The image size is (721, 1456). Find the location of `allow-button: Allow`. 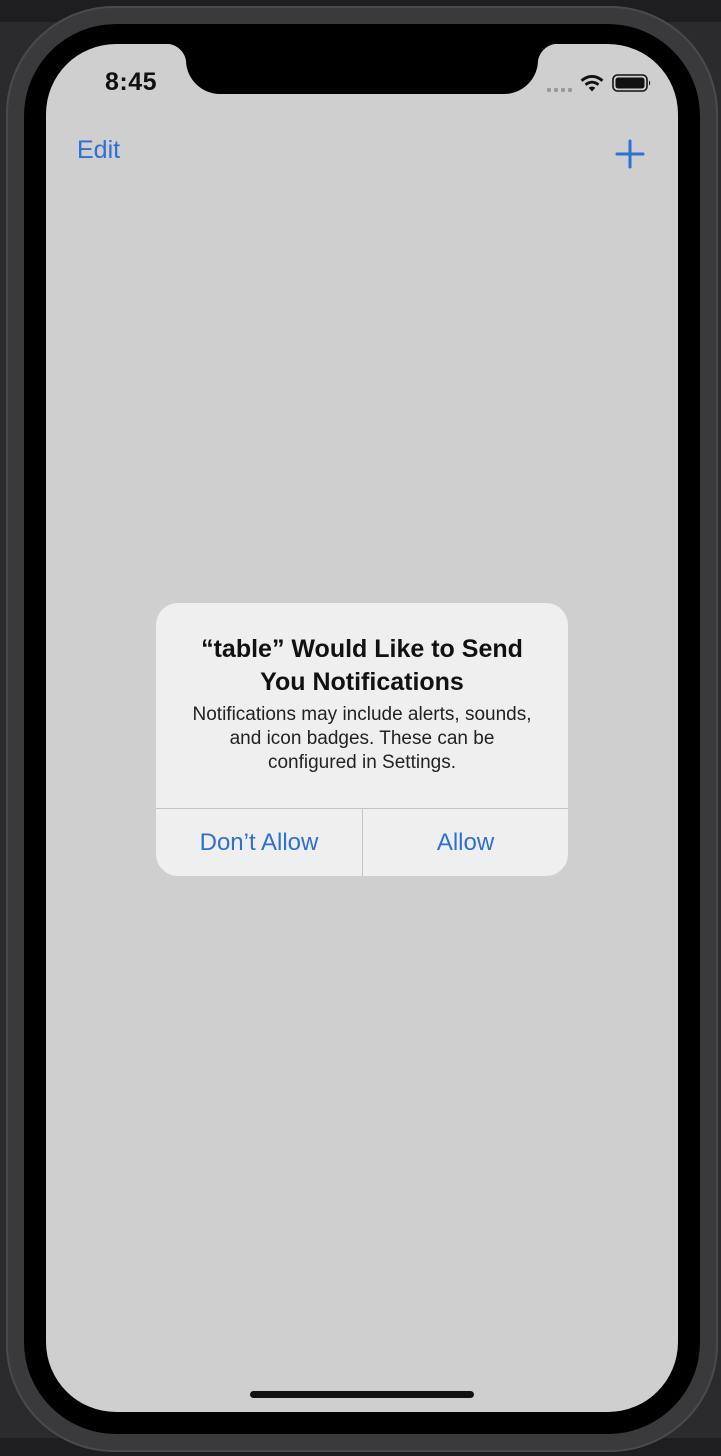

allow-button: Allow is located at coordinates (465, 842).